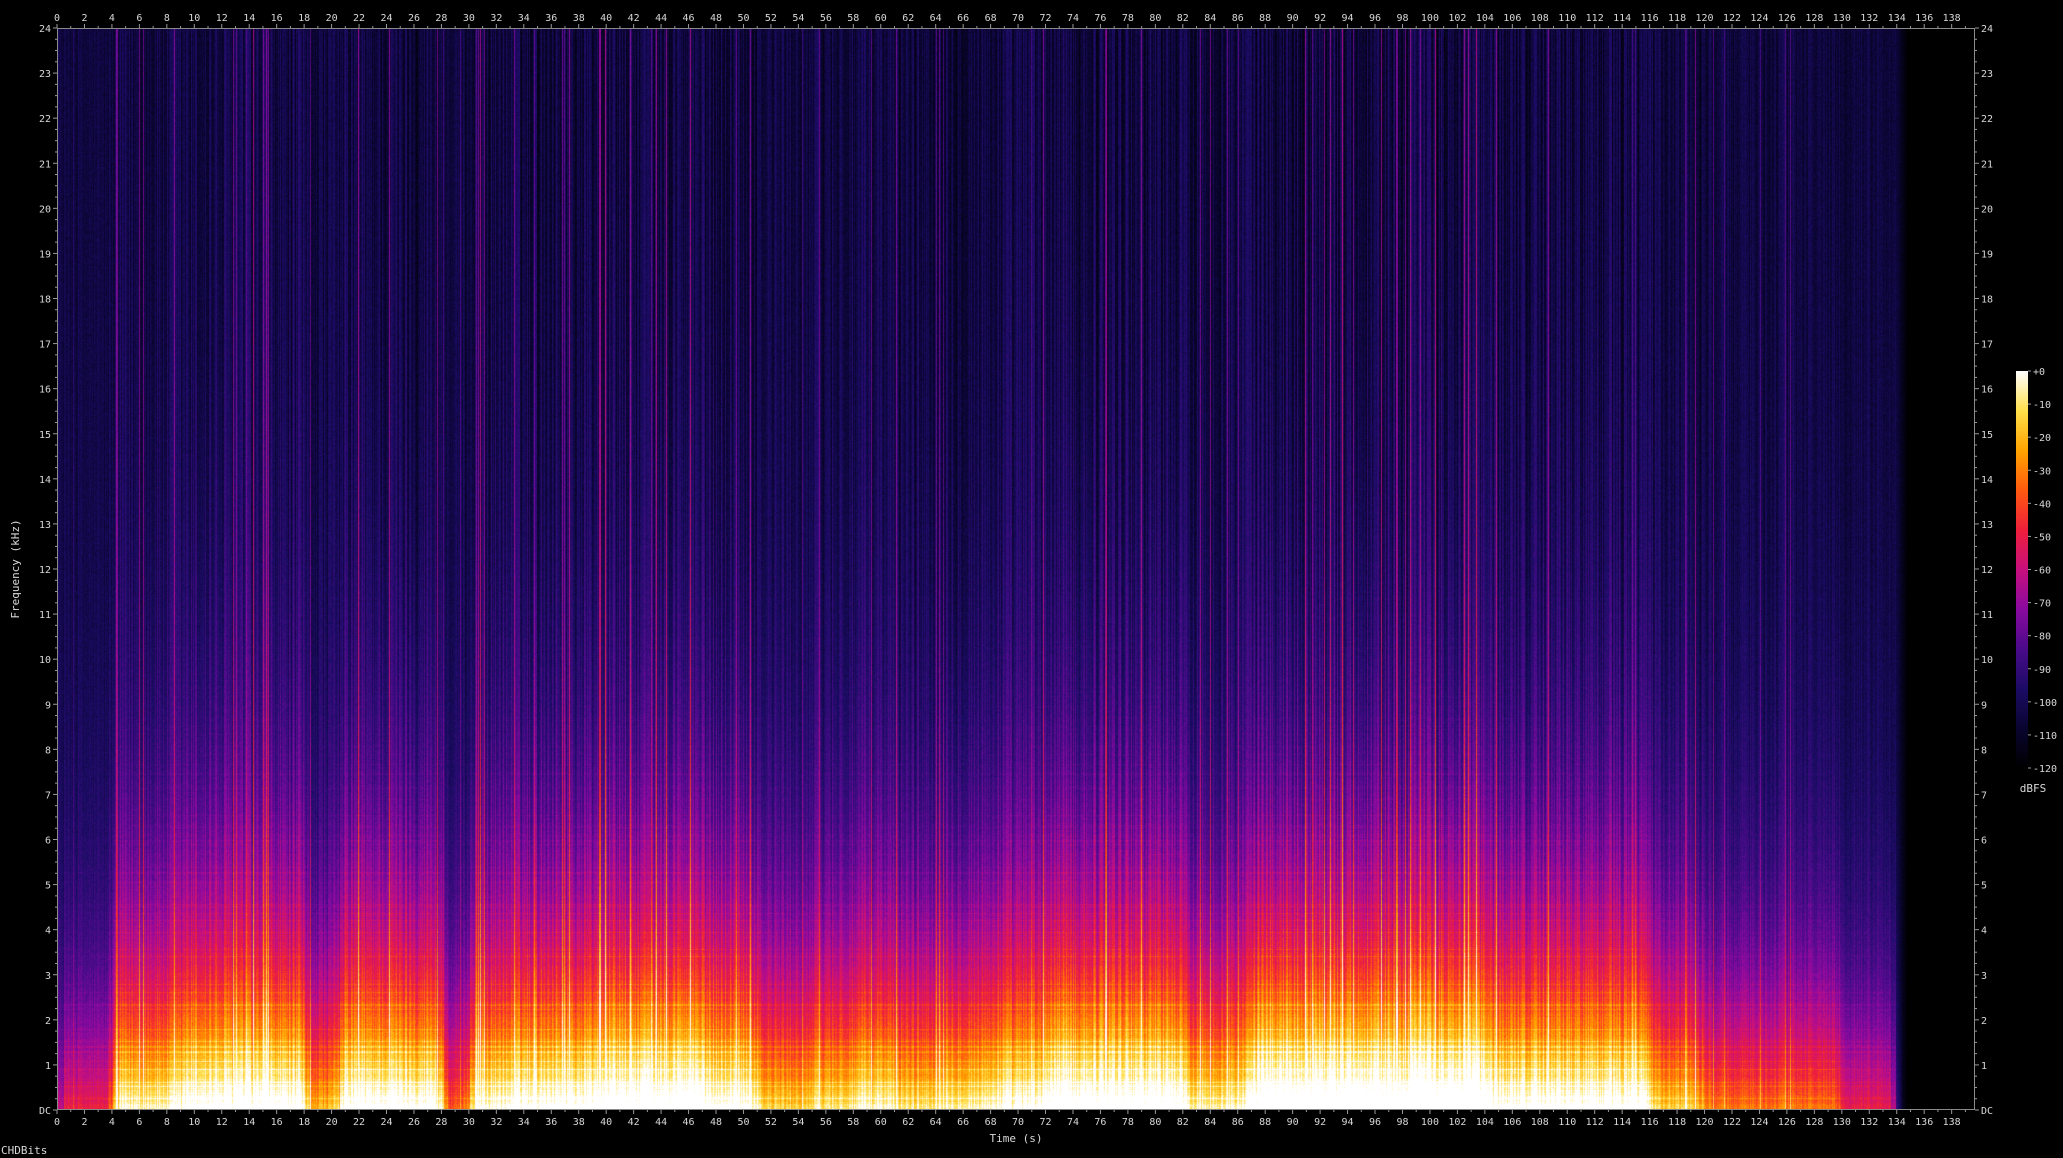 Image resolution: width=2063 pixels, height=1158 pixels. Describe the element at coordinates (634, 1122) in the screenshot. I see `x-tick-label-bottom: 42` at that location.